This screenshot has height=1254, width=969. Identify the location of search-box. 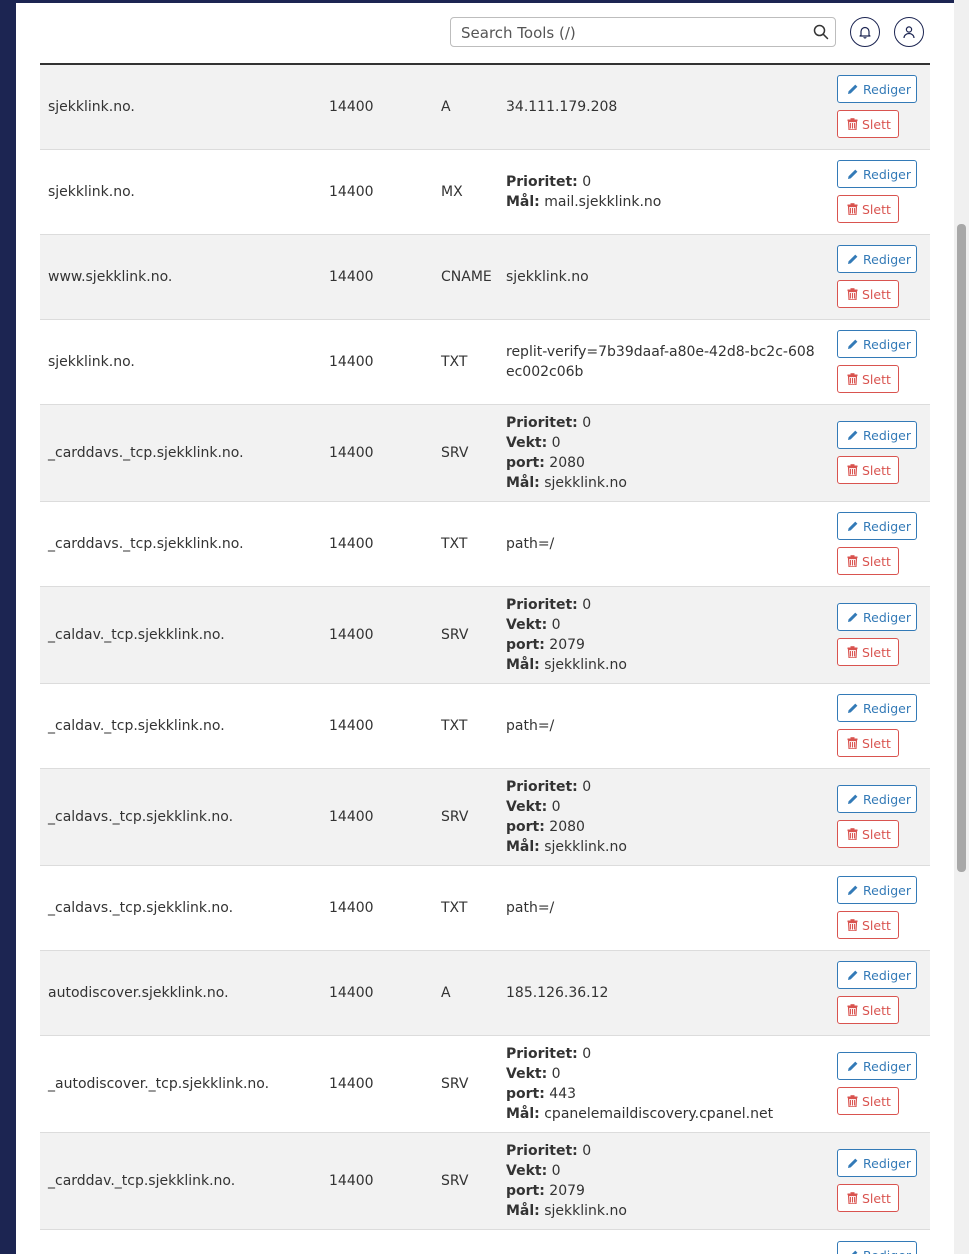
(643, 32).